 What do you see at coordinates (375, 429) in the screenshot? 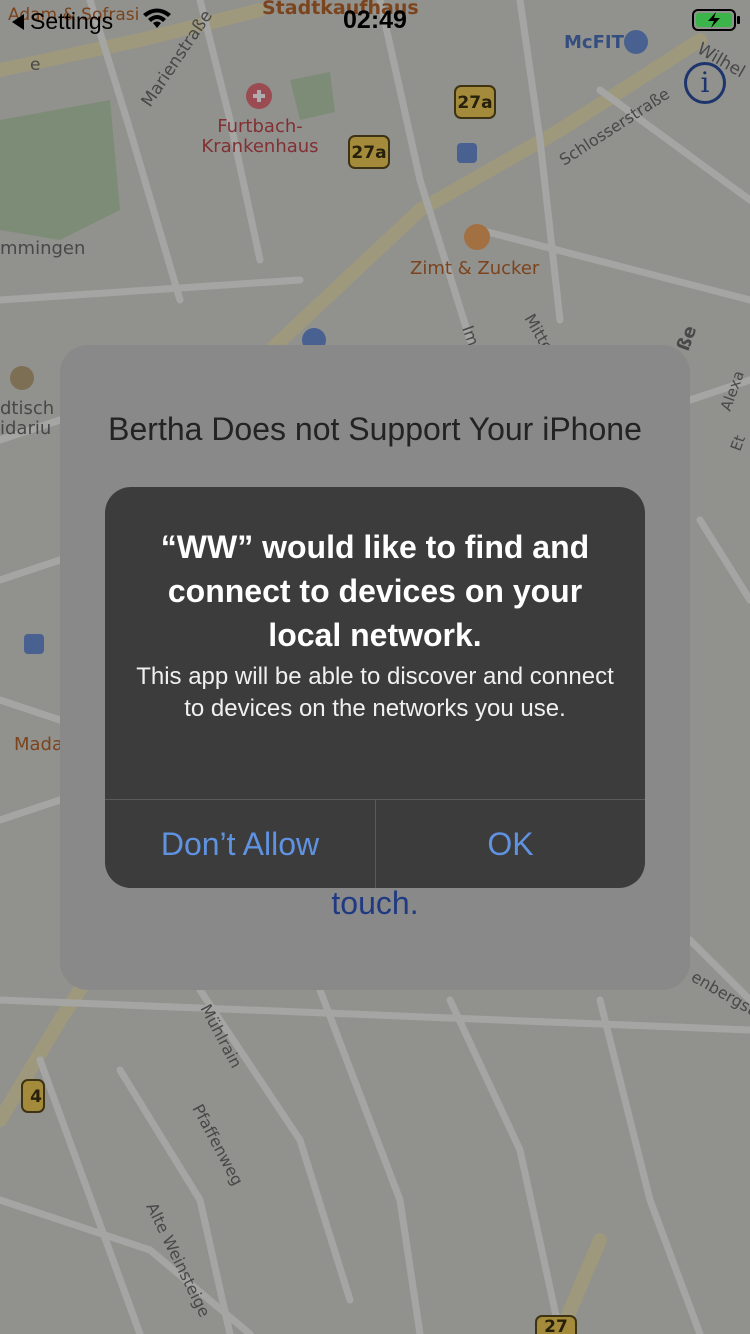
I see `app-alert-title: Bertha Does not Support Your iPhone` at bounding box center [375, 429].